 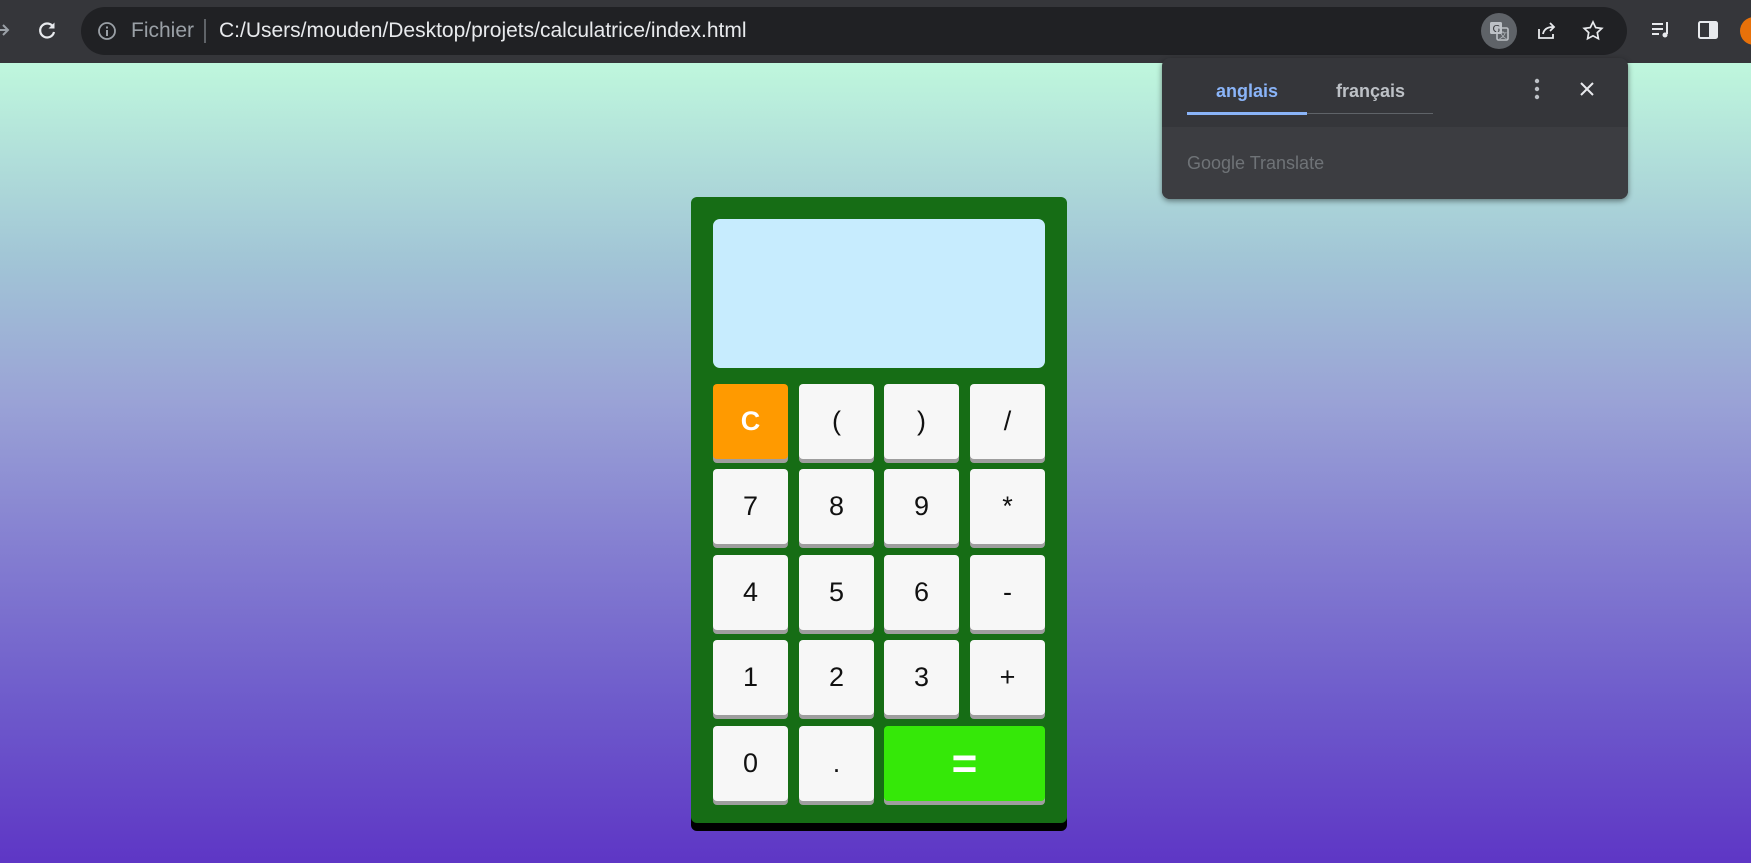 I want to click on open-paren-button: (, so click(x=836, y=421).